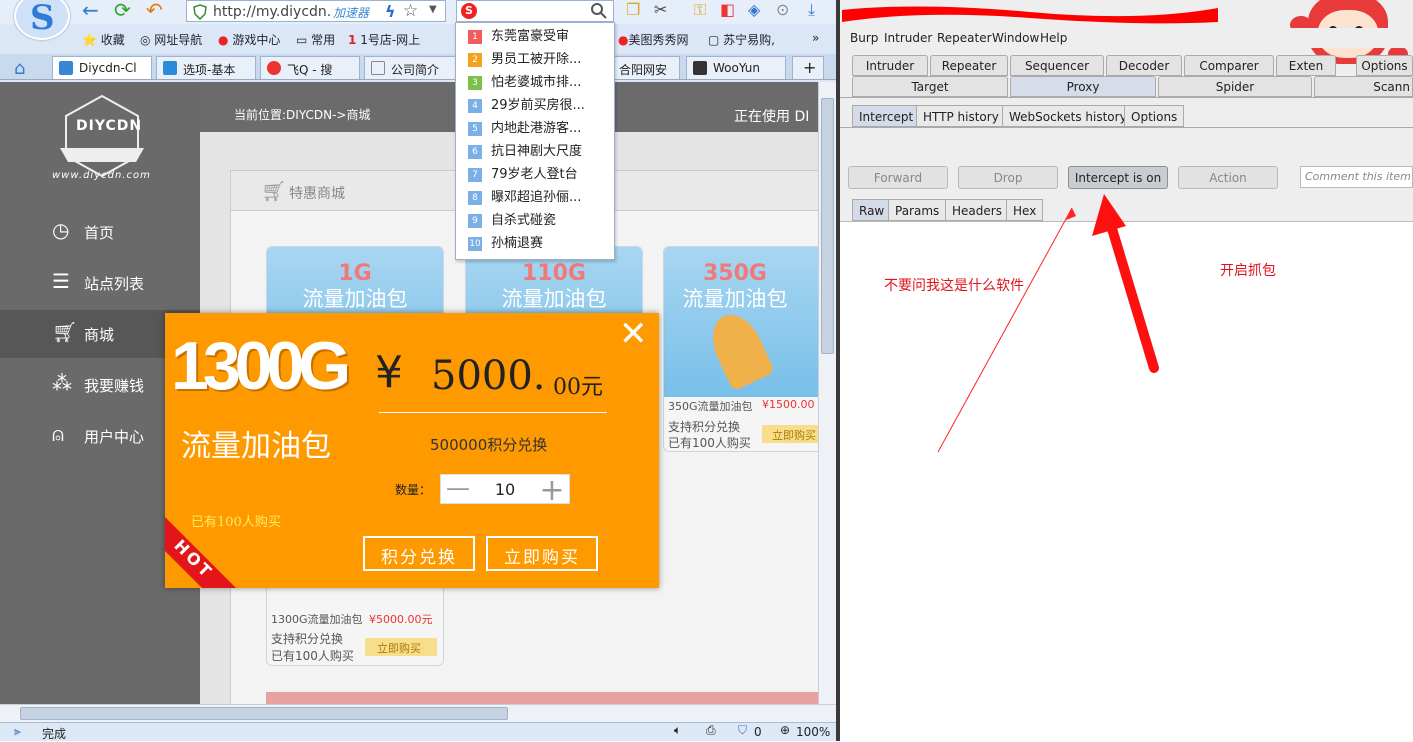 The height and width of the screenshot is (742, 1413). I want to click on sidebar-toggle-icon: ⫸, so click(17, 731).